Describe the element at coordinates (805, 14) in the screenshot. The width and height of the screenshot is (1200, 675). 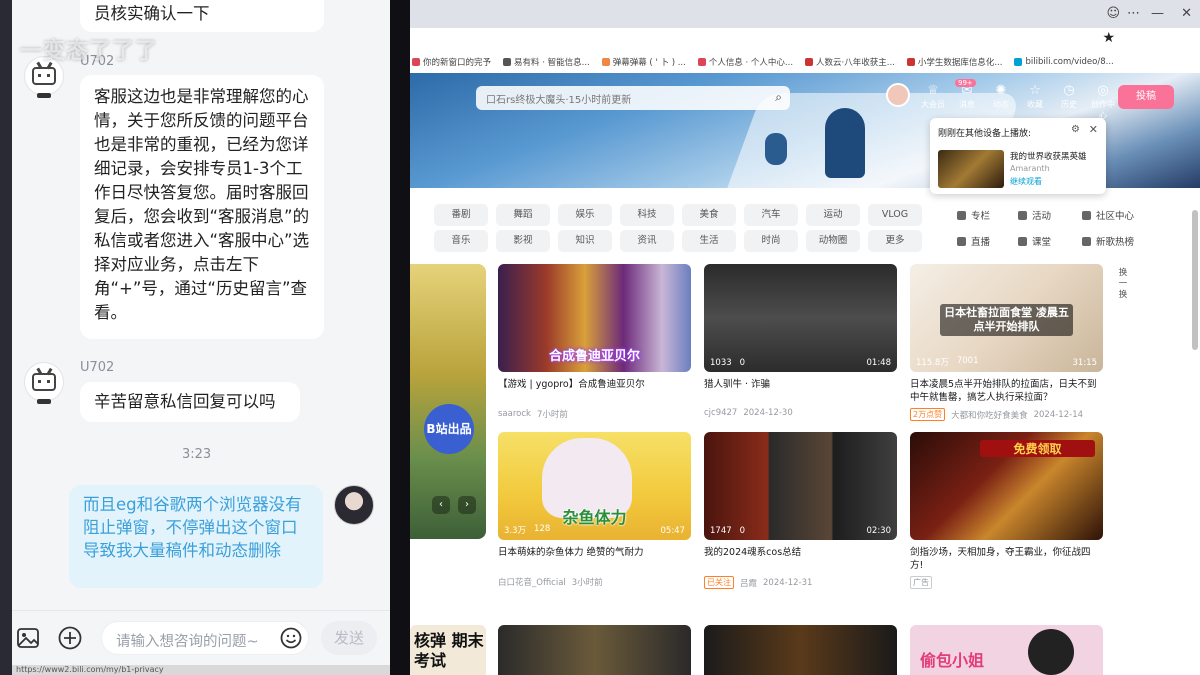
I see `browser-tab-strip: ☺ ⋯ — ✕` at that location.